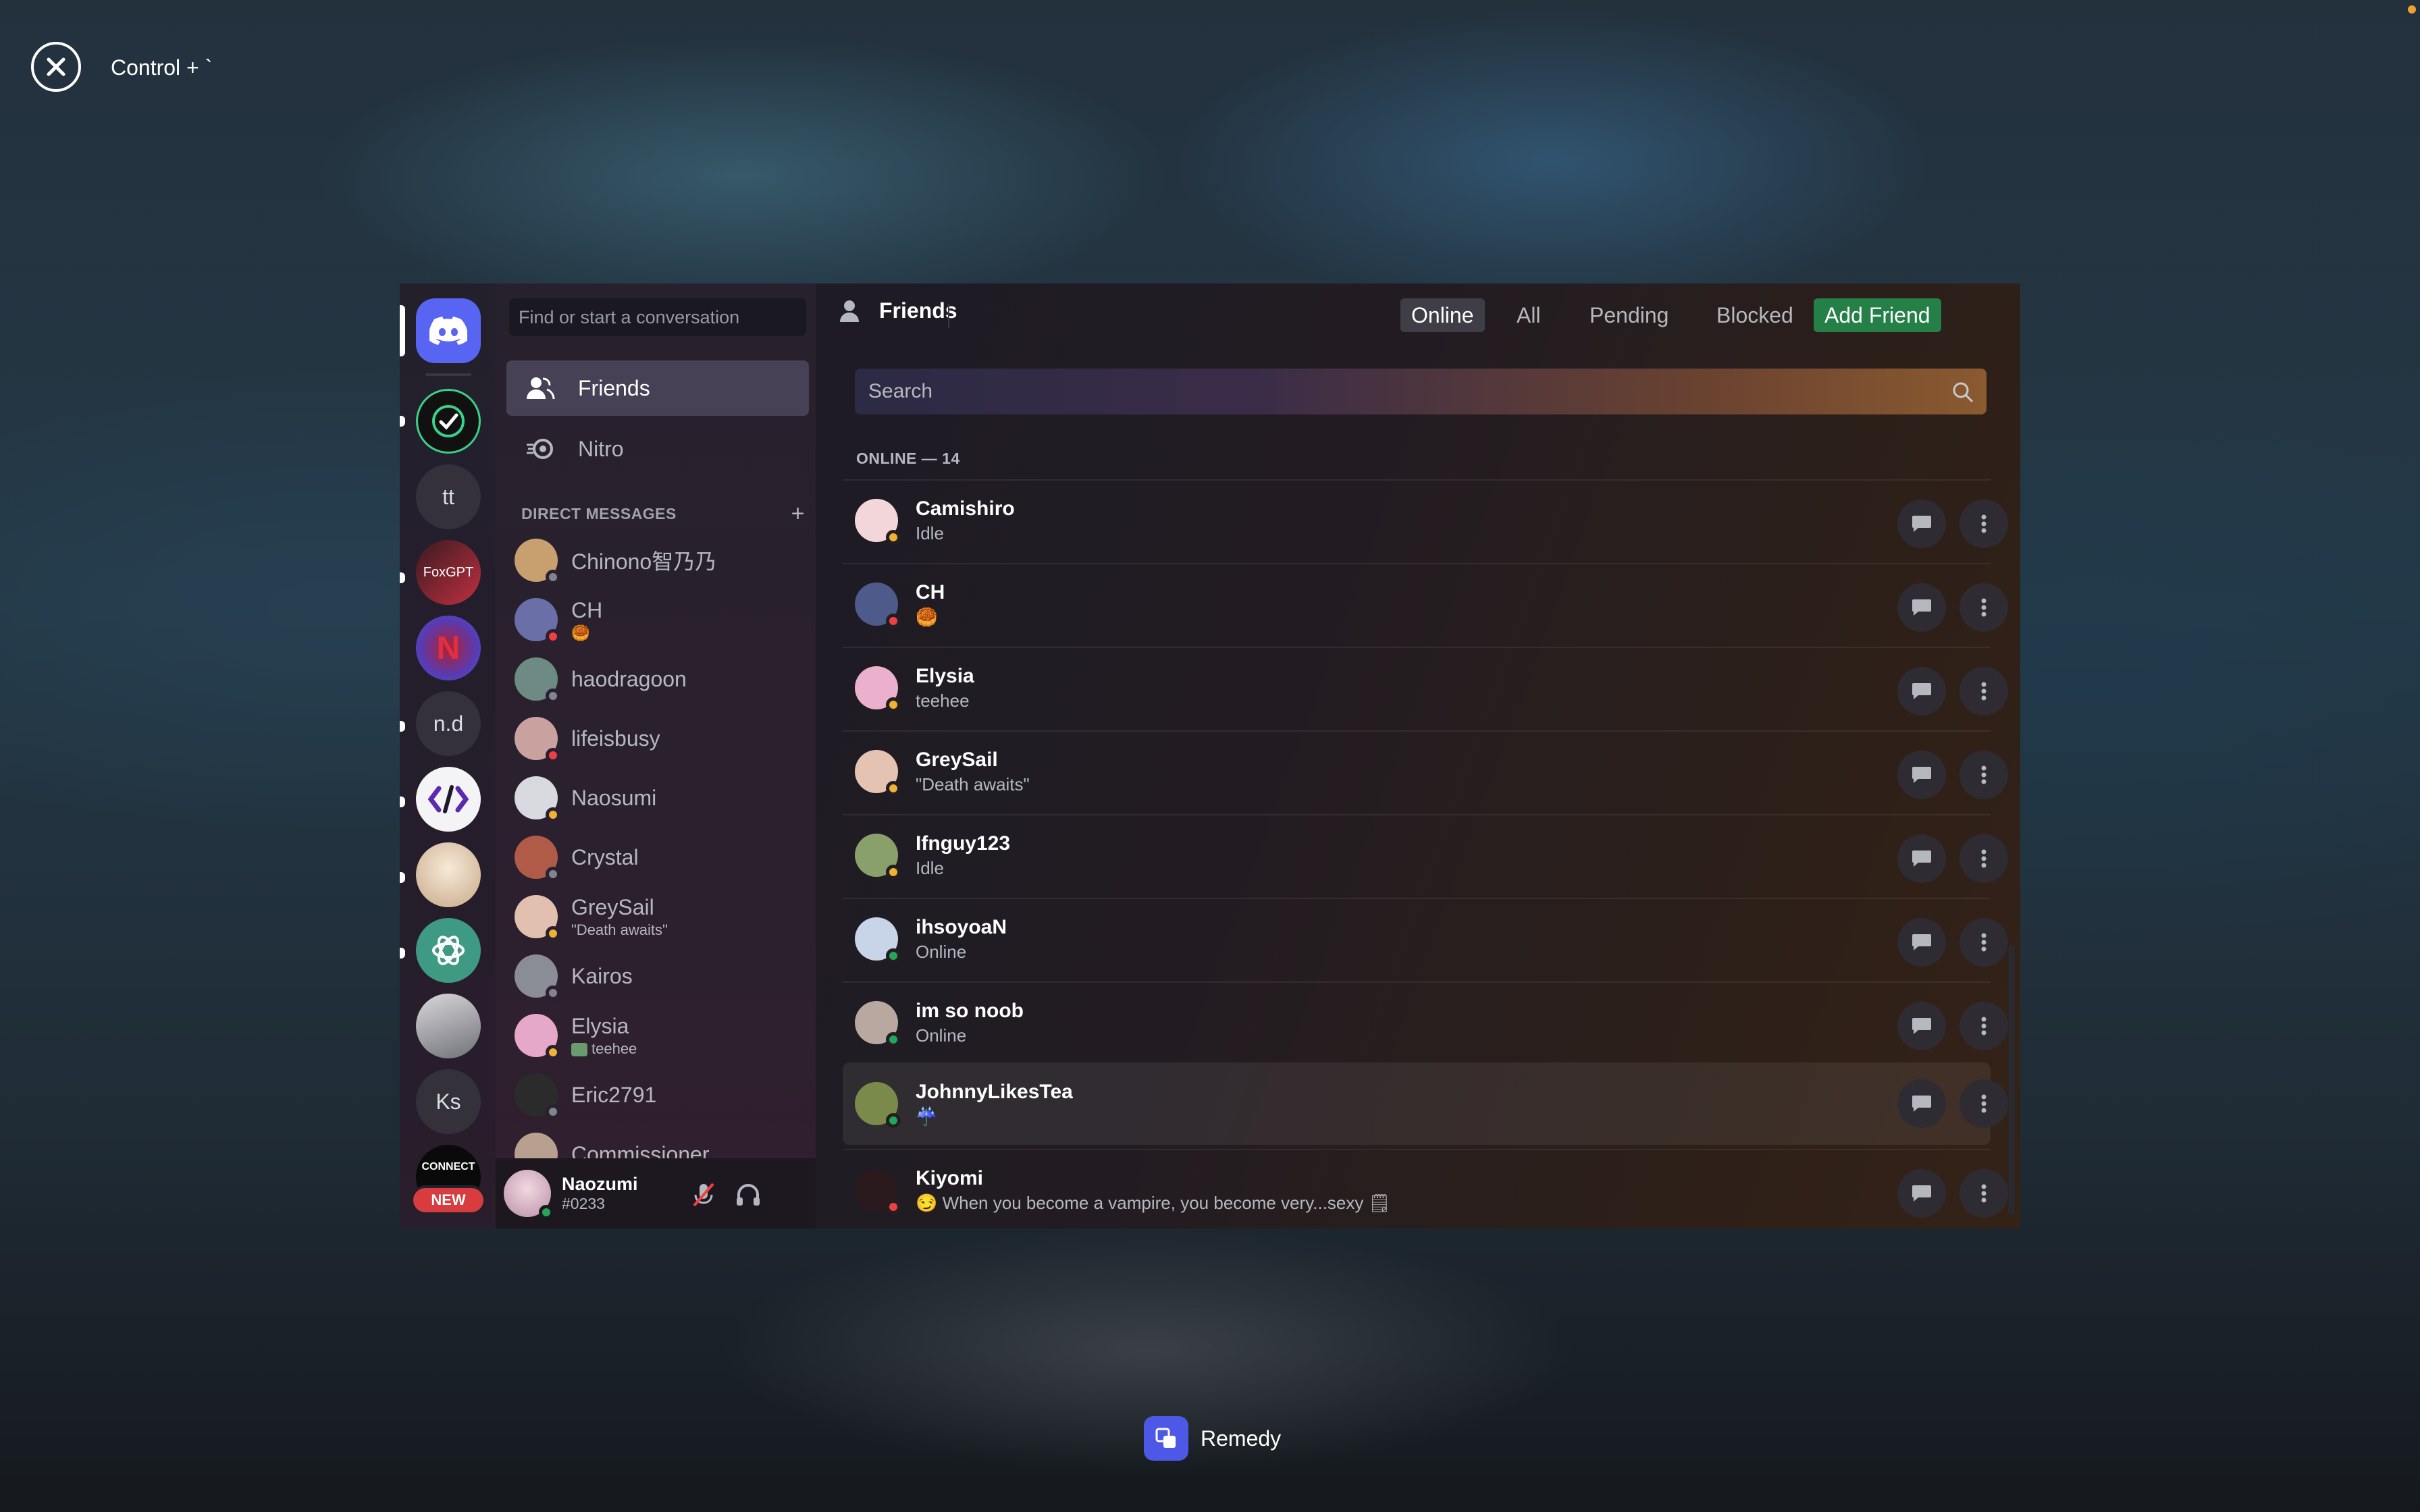  I want to click on dm-name: CH, so click(587, 609).